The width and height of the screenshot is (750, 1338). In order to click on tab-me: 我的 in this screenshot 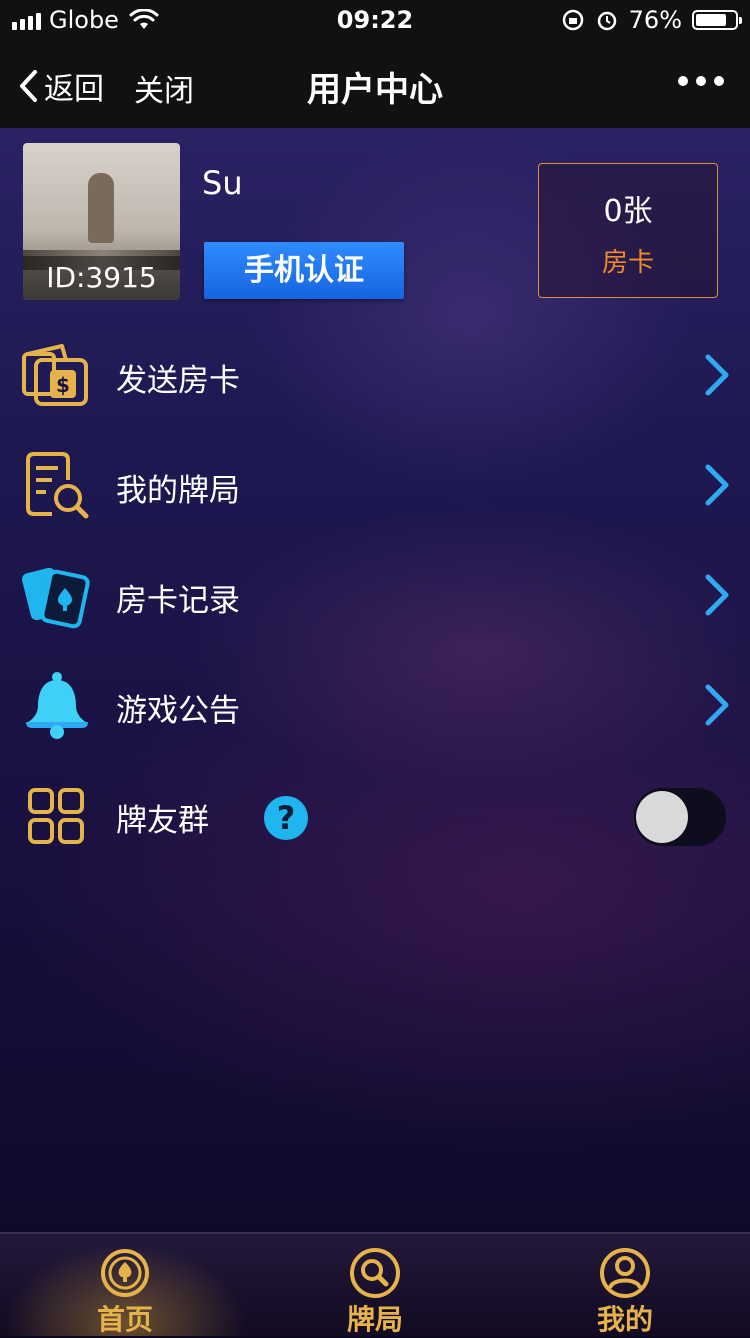, I will do `click(625, 1285)`.